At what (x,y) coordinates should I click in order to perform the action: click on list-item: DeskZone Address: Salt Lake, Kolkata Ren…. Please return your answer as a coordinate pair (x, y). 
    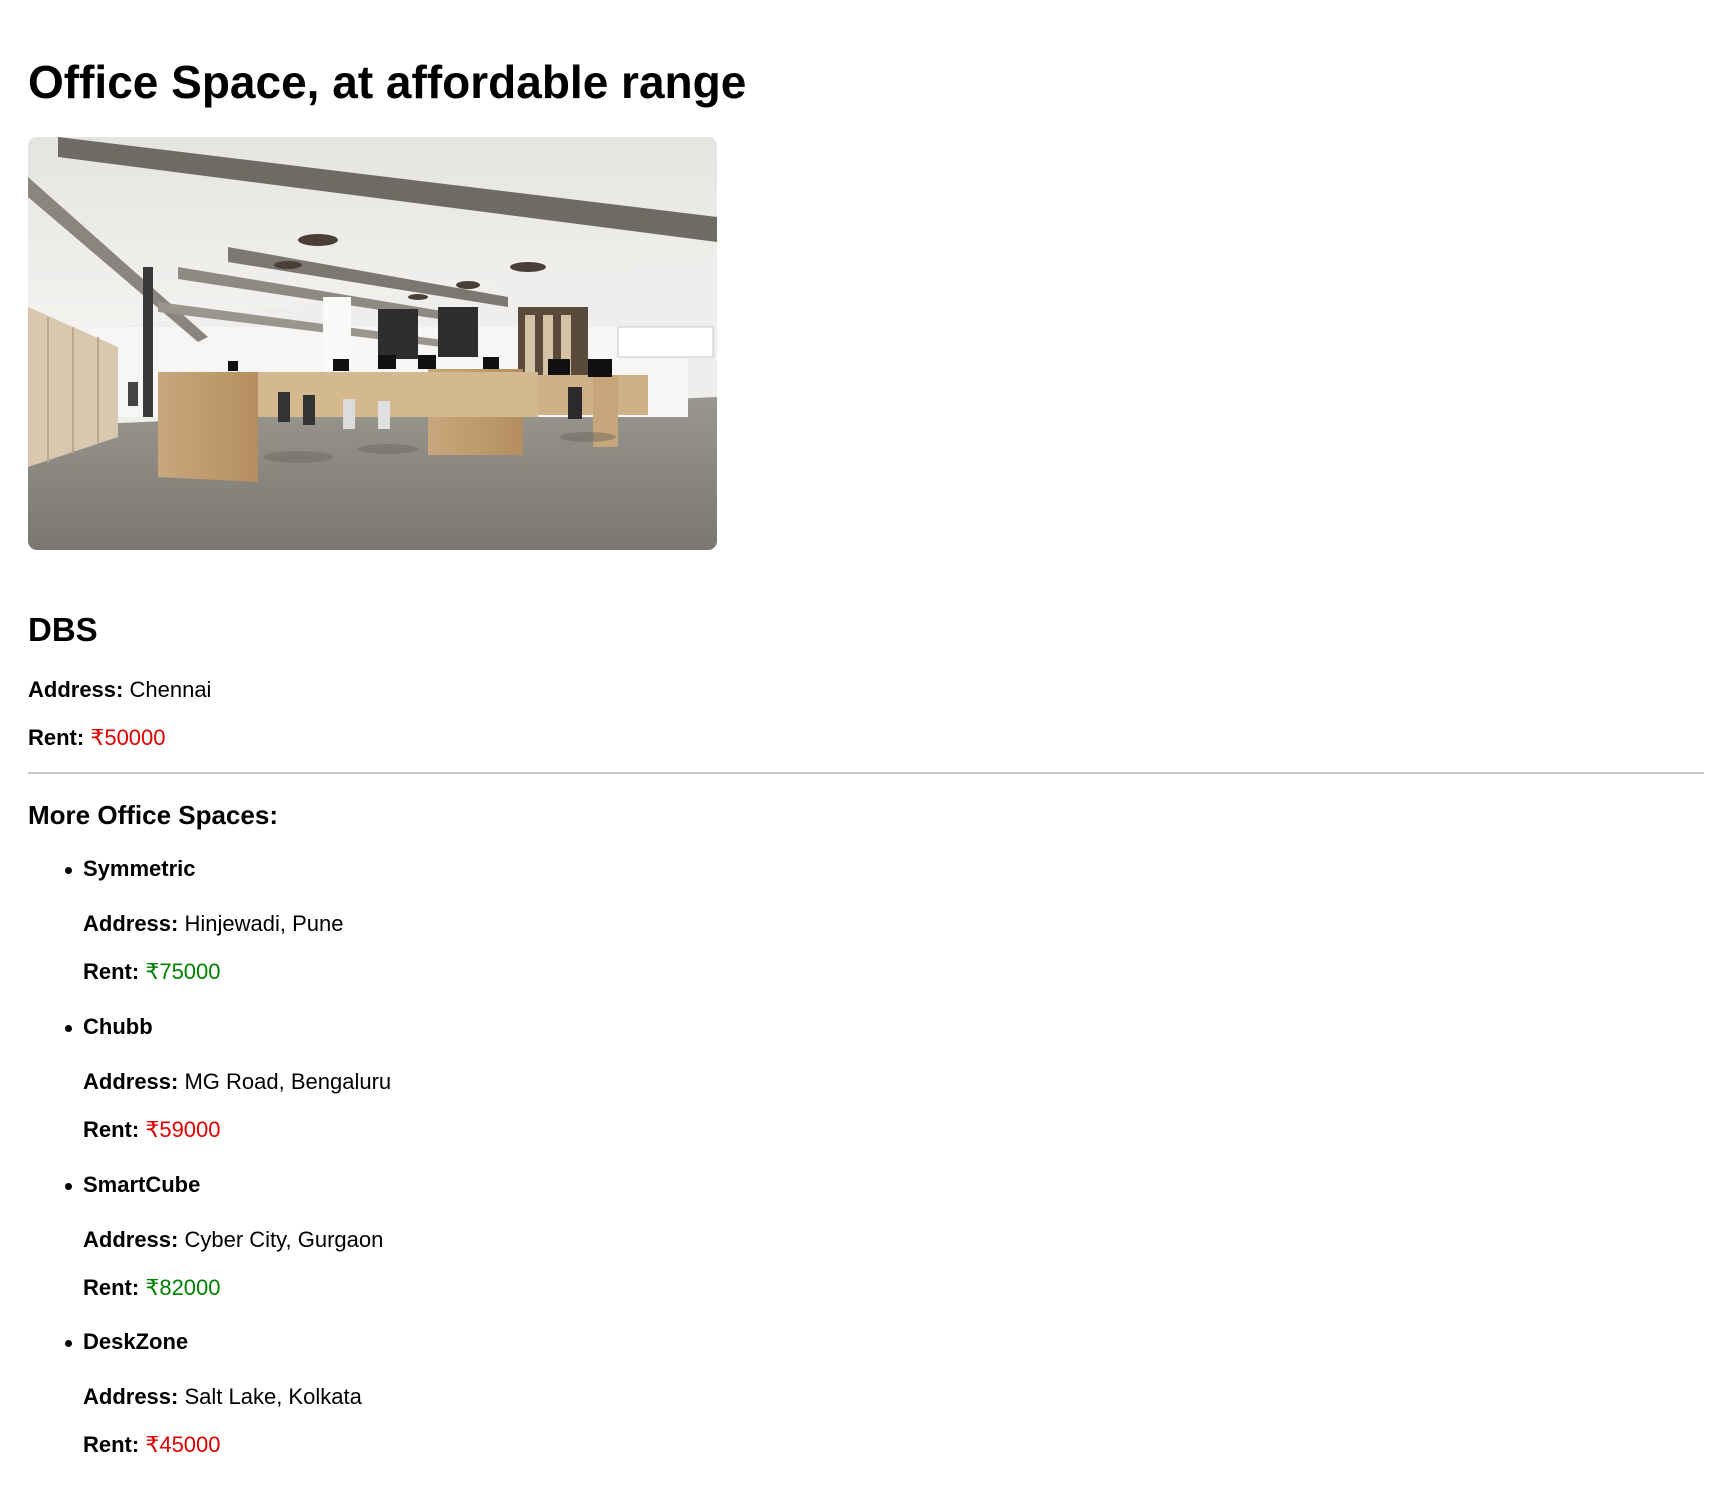
    Looking at the image, I should click on (378, 1403).